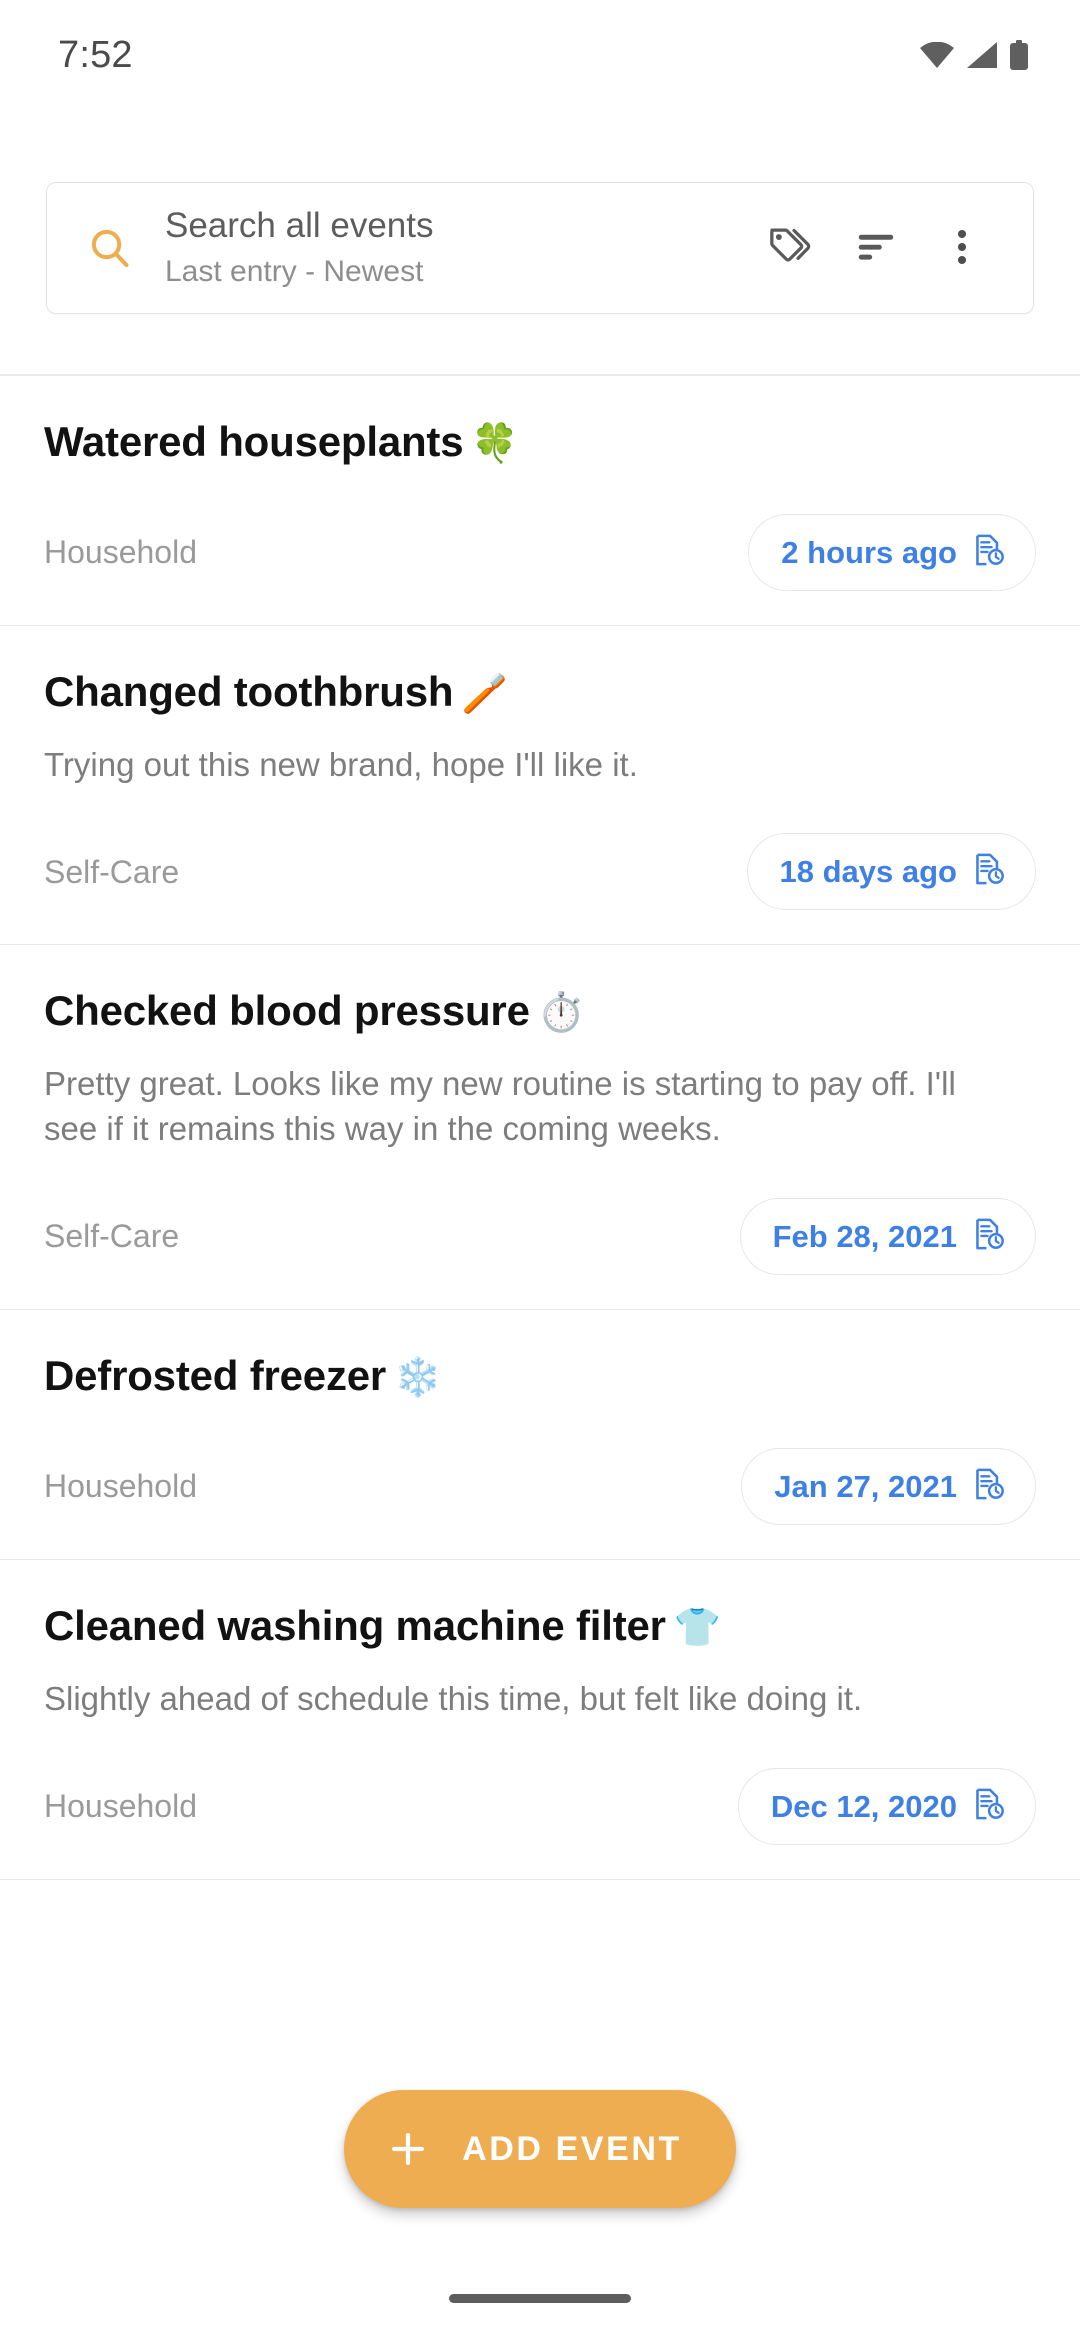 This screenshot has height=2340, width=1080. I want to click on sort-button, so click(876, 248).